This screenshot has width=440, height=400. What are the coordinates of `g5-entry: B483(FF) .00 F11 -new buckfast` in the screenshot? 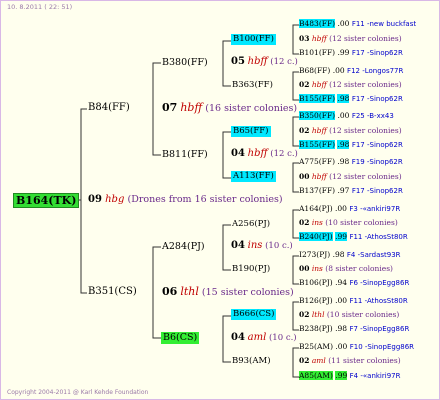 It's located at (358, 23).